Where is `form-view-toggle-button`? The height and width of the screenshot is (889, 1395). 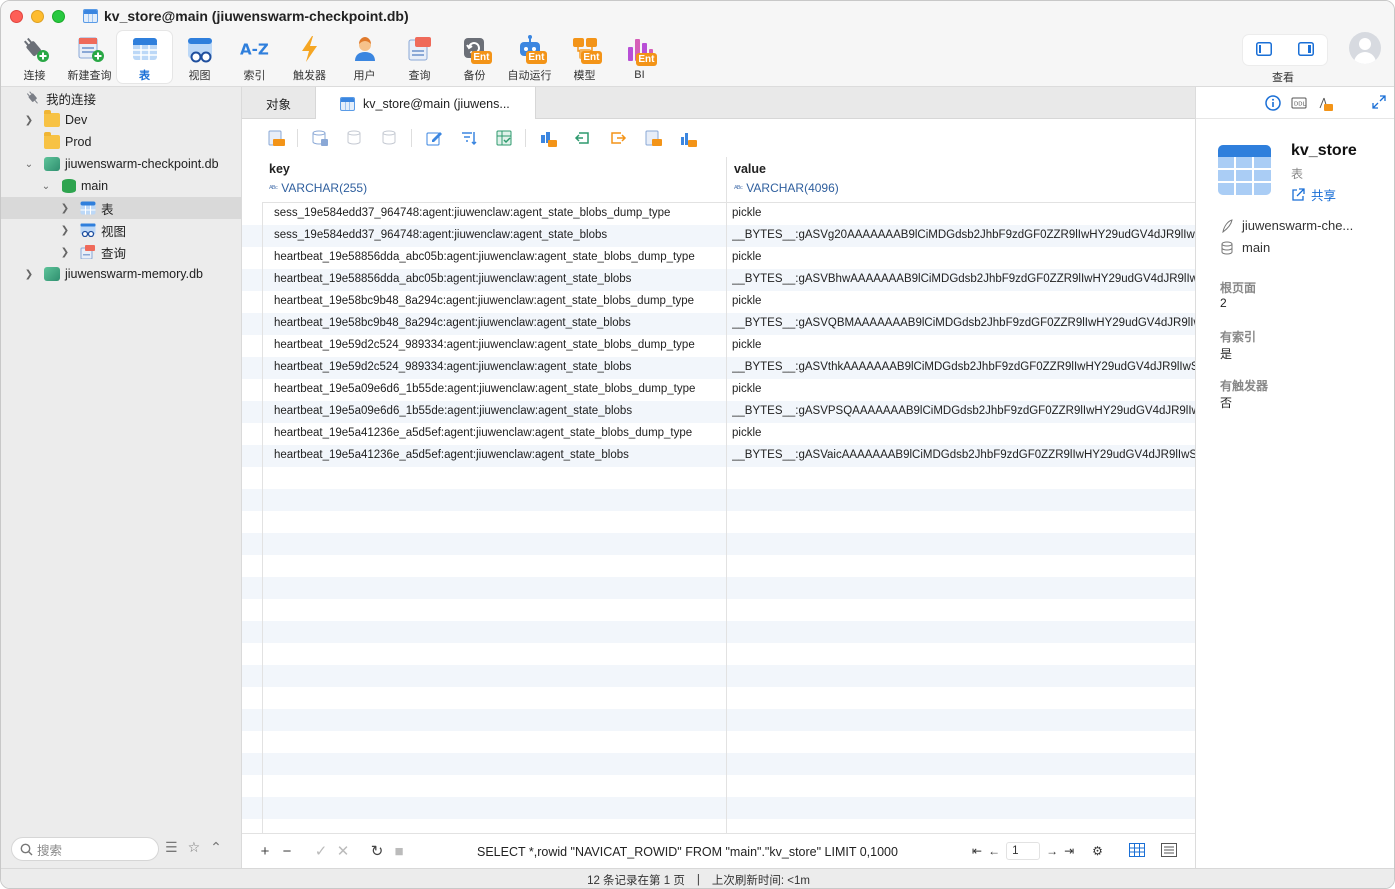
form-view-toggle-button is located at coordinates (1168, 851).